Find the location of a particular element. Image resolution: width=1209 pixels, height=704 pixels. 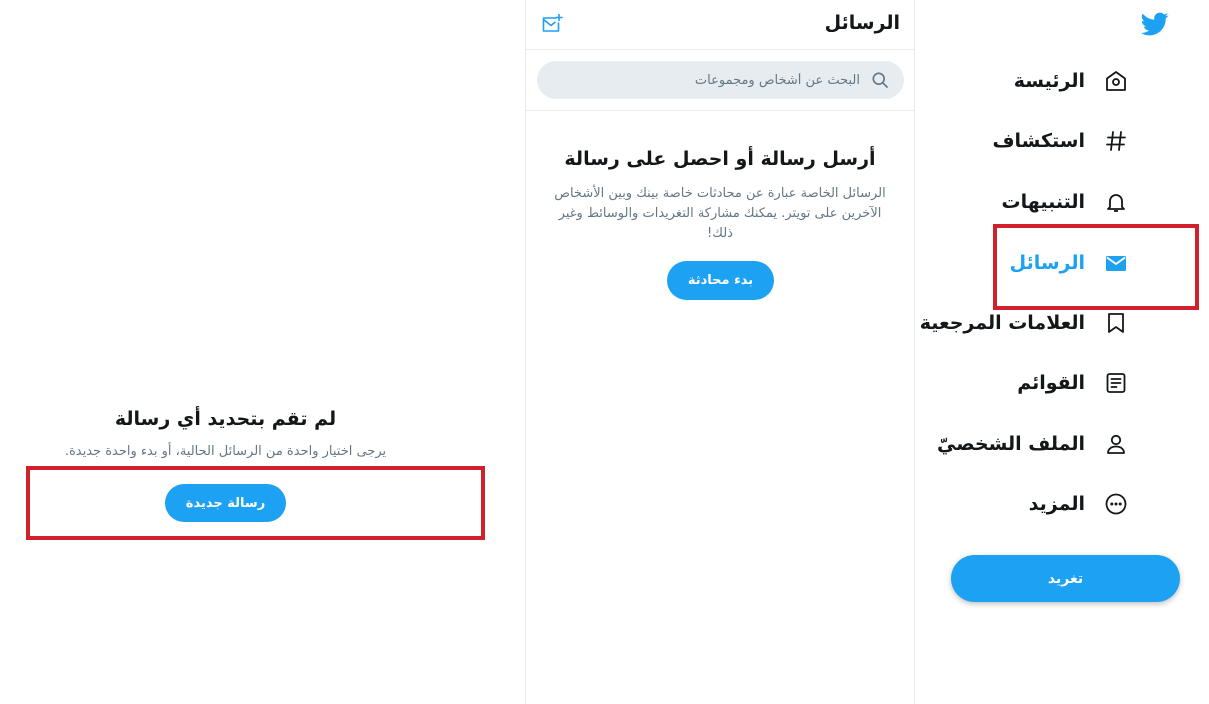

start-conversation-button: بدء محادثة is located at coordinates (720, 280).